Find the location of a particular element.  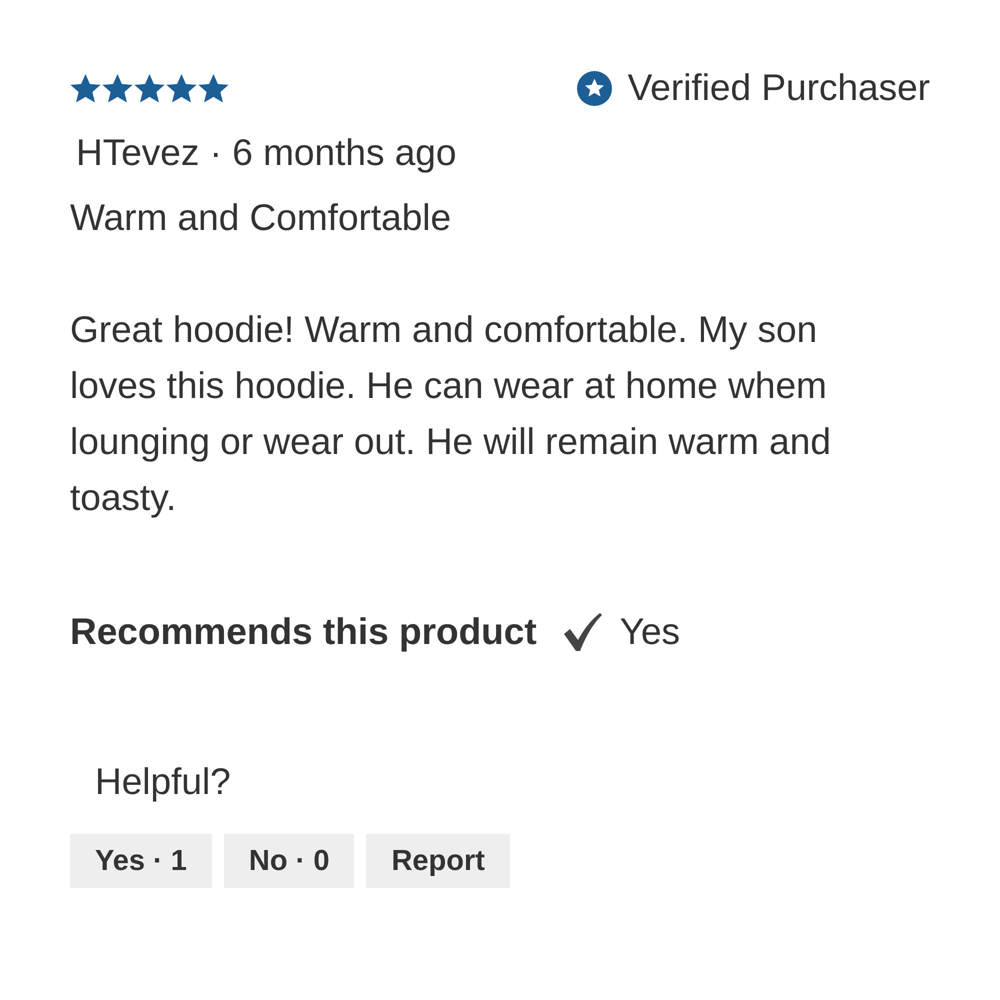

verified-label: Verified Purchaser is located at coordinates (779, 88).